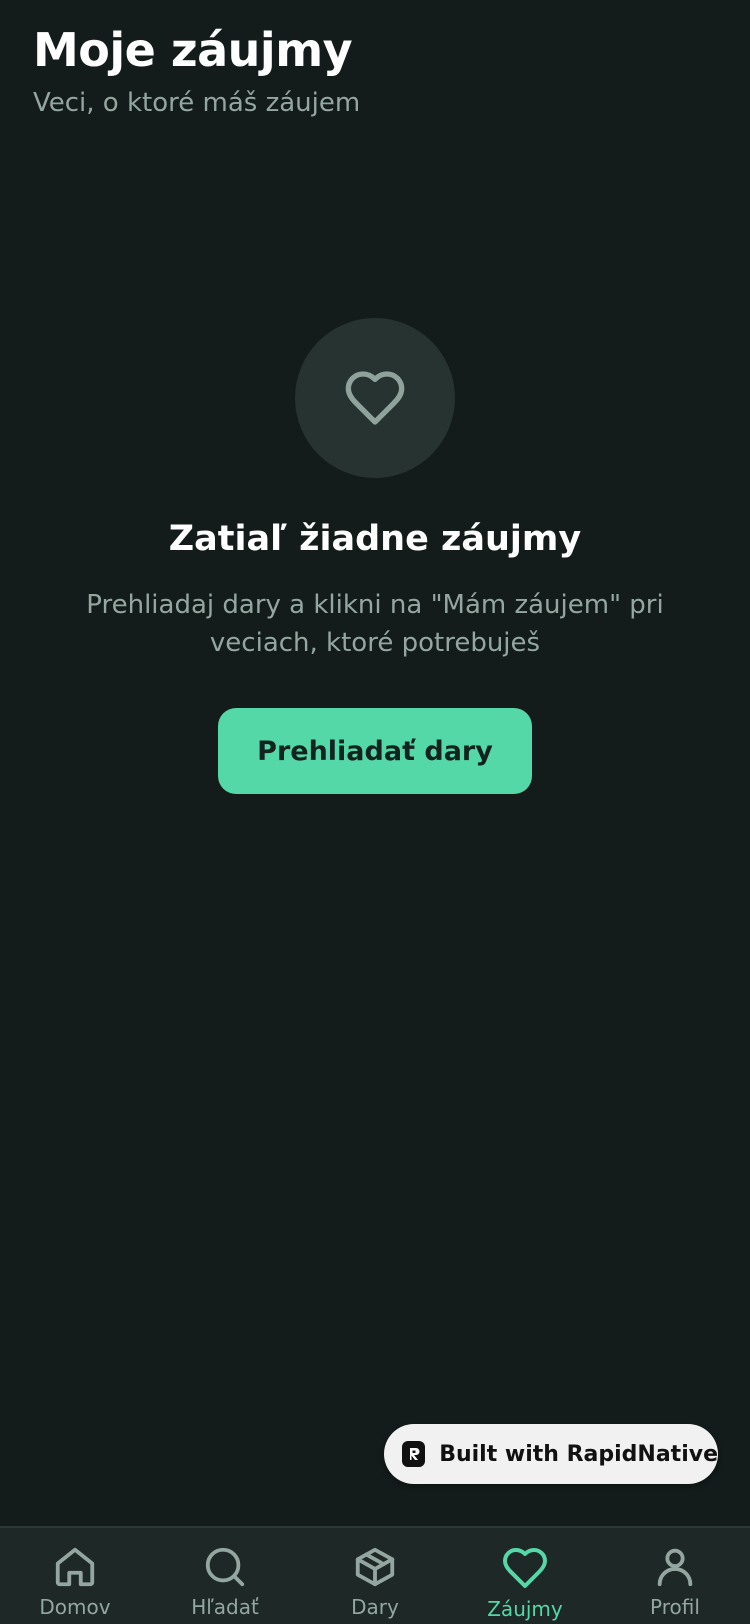  What do you see at coordinates (414, 1454) in the screenshot?
I see `rapidnative-logo-icon` at bounding box center [414, 1454].